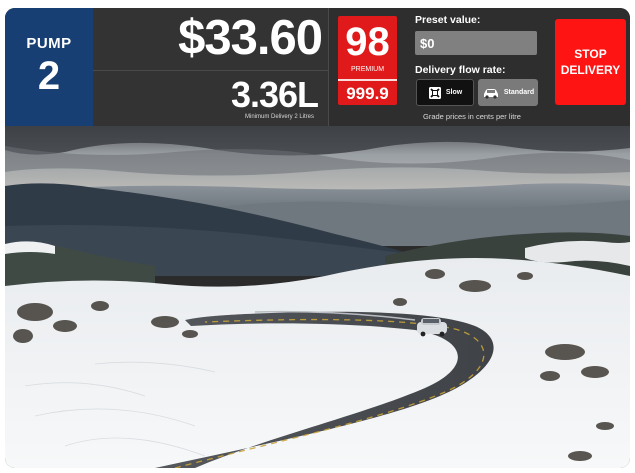 The height and width of the screenshot is (473, 635). What do you see at coordinates (590, 70) in the screenshot?
I see `stop-label-line2: DELIVERY` at bounding box center [590, 70].